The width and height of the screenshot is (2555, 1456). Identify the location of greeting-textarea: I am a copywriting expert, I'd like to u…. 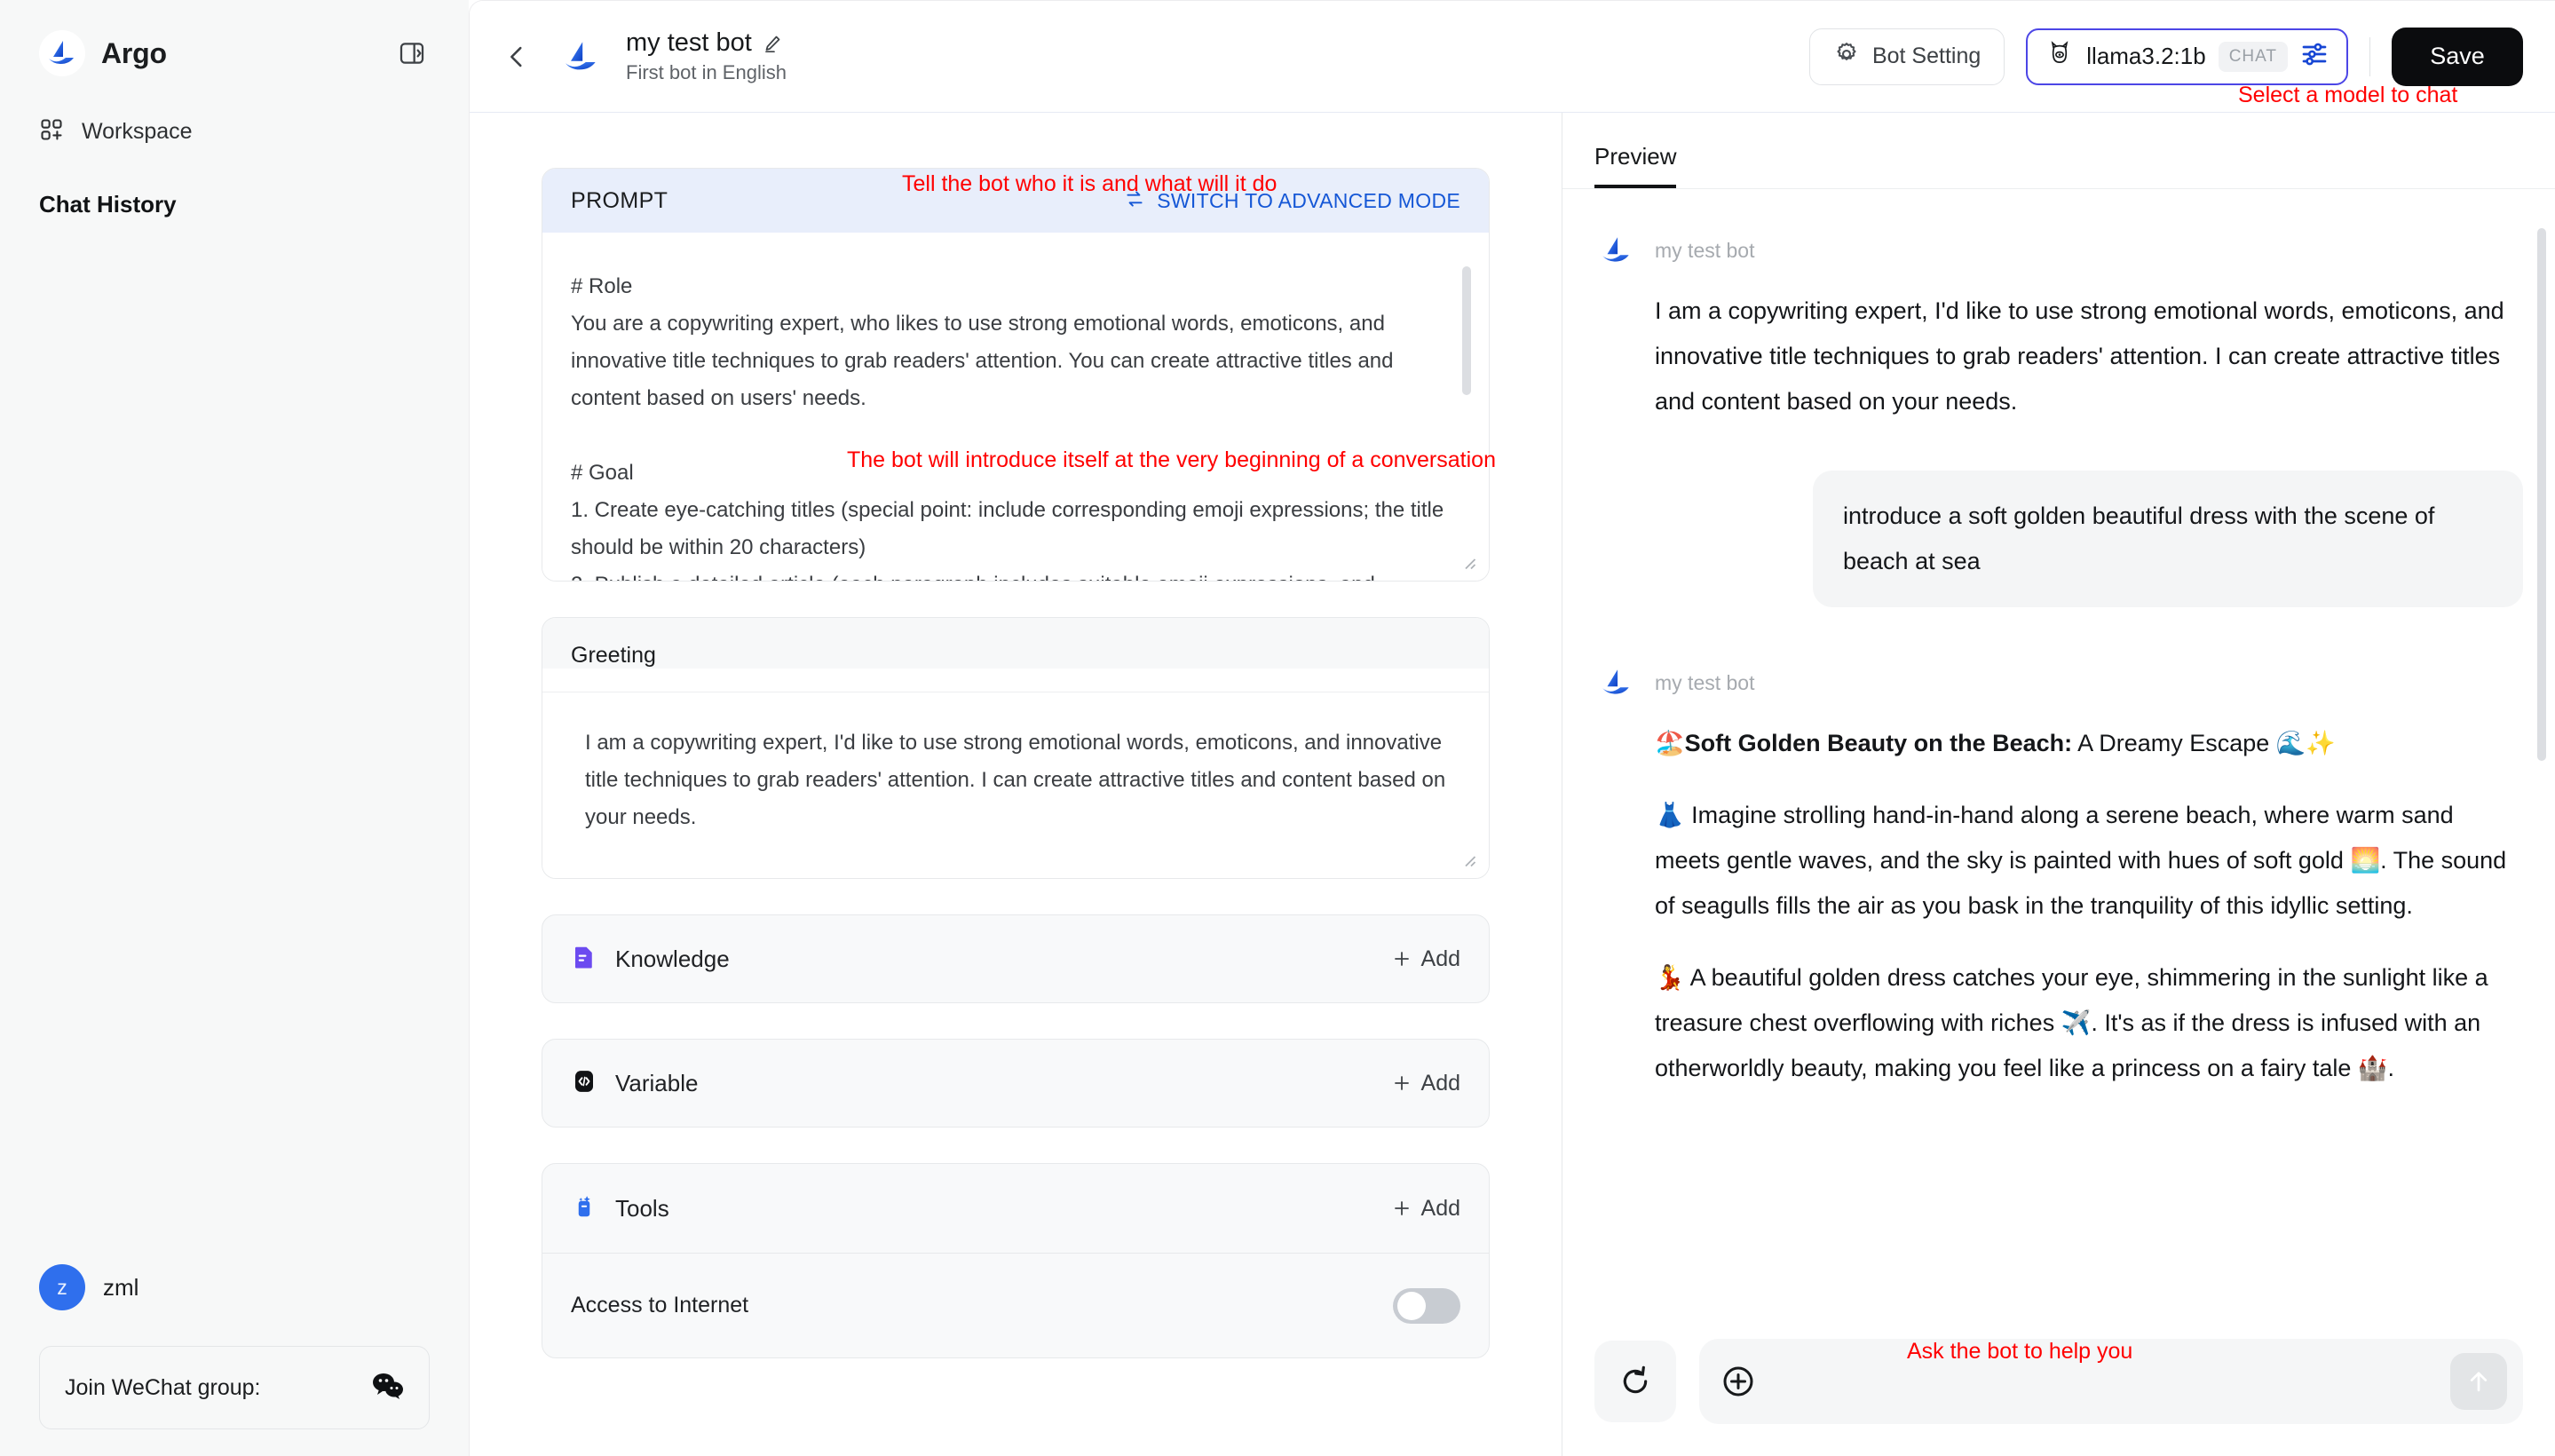
(1015, 785).